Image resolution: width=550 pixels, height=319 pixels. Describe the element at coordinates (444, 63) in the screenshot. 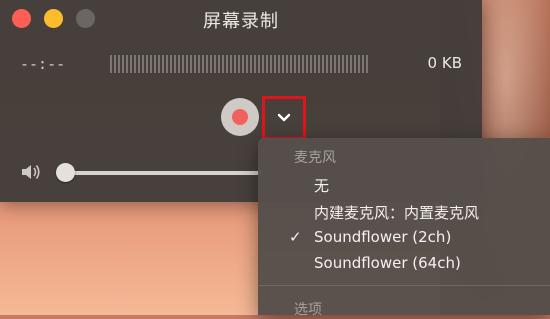

I see `file-size: 0 KB` at that location.